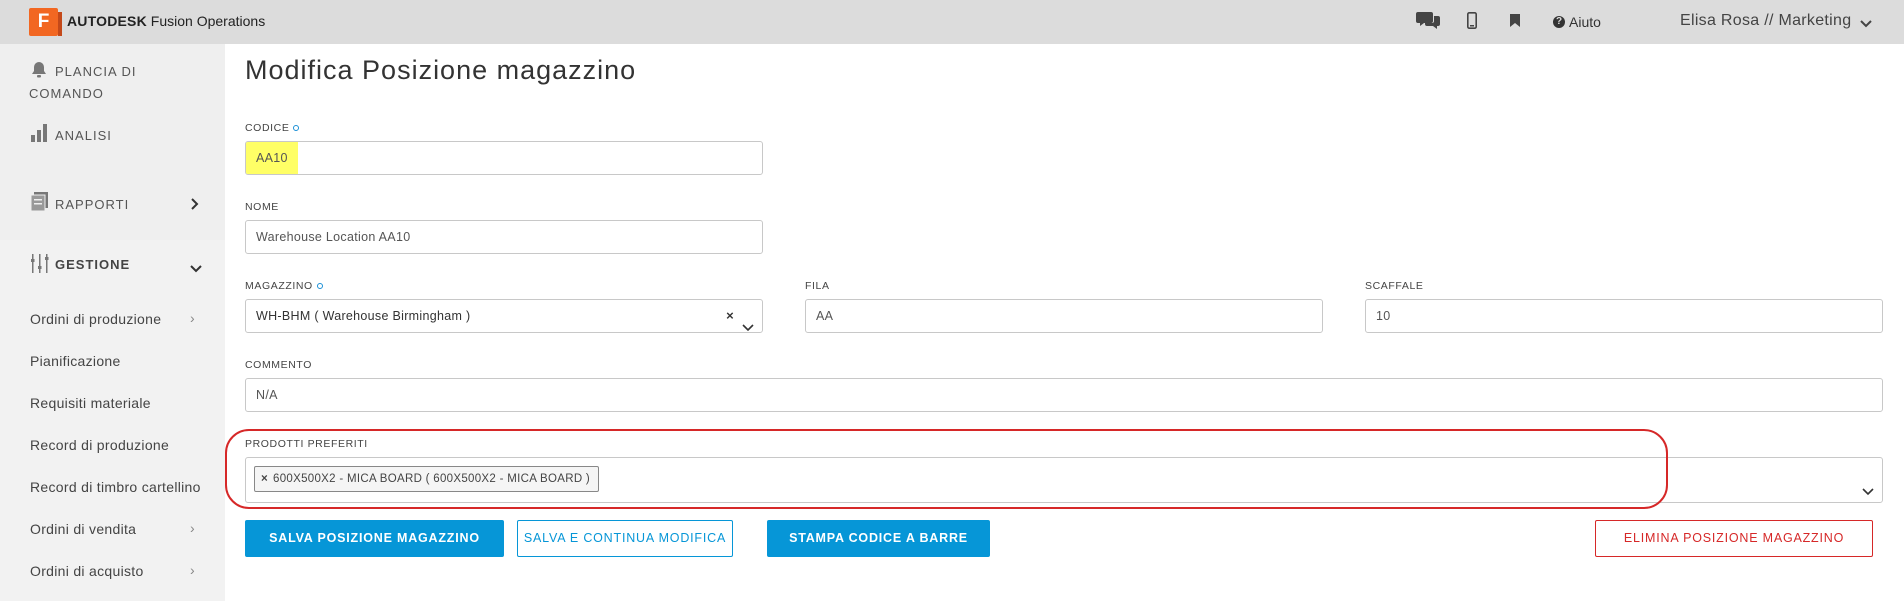 The height and width of the screenshot is (601, 1904). Describe the element at coordinates (279, 286) in the screenshot. I see `warehouse-label-text: MAGAZZINO` at that location.